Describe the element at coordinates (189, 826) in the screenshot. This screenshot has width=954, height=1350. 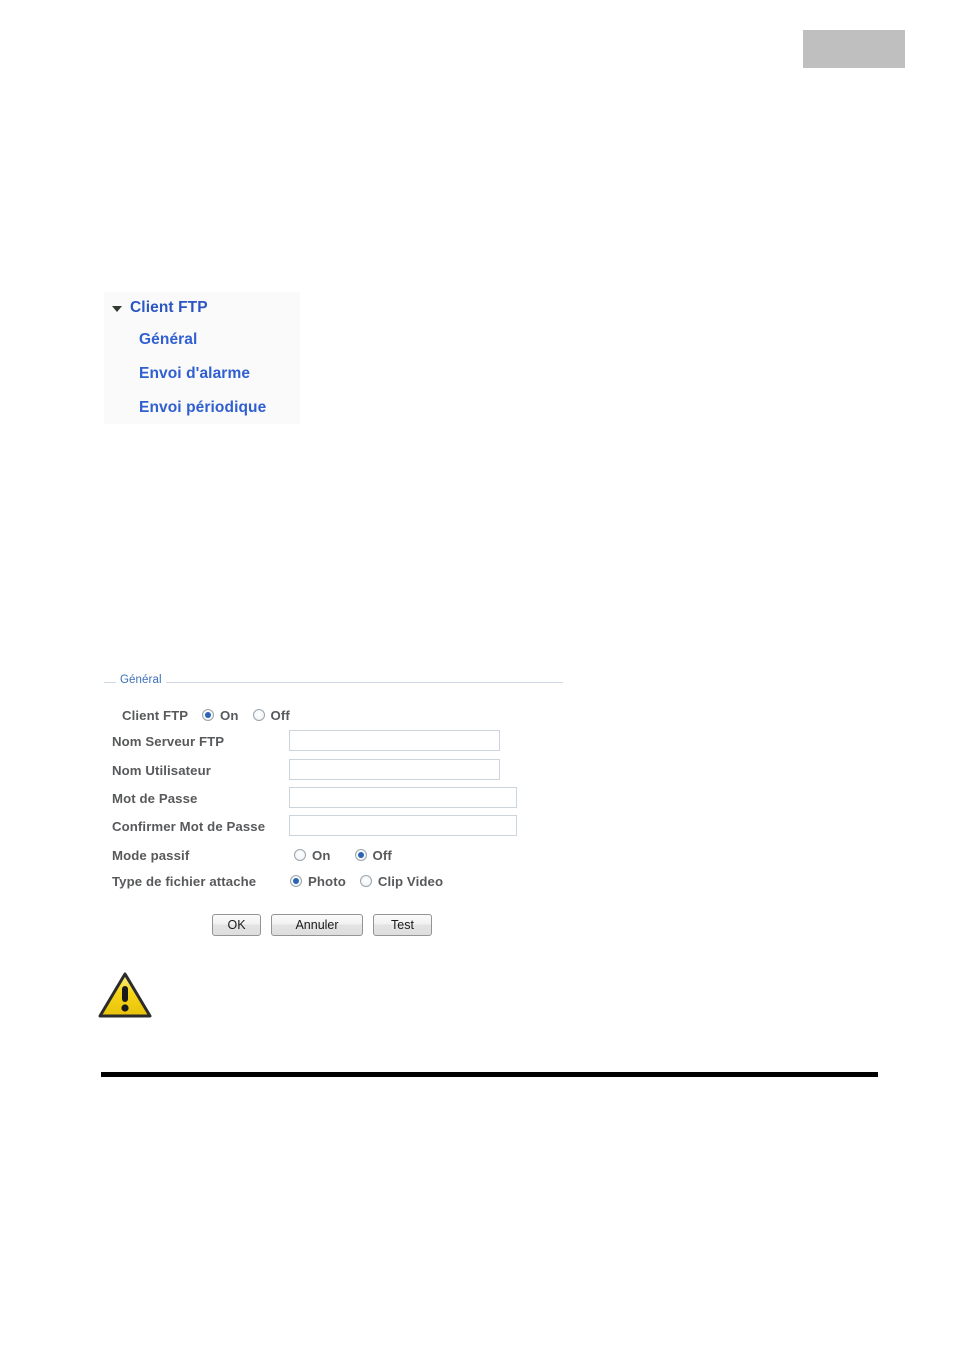
I see `label-confirm-password: Confirmer Mot de Passe` at that location.